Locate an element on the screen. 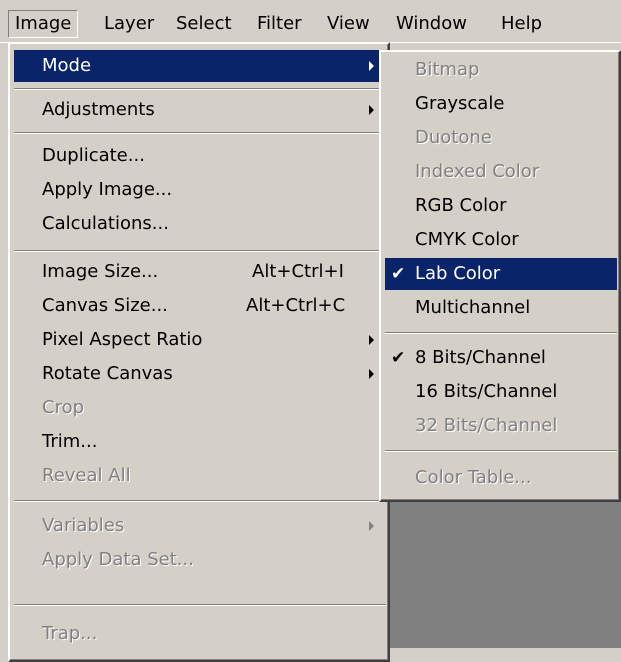  submenu-item-16-bits: 16 Bits/Channel is located at coordinates (501, 392).